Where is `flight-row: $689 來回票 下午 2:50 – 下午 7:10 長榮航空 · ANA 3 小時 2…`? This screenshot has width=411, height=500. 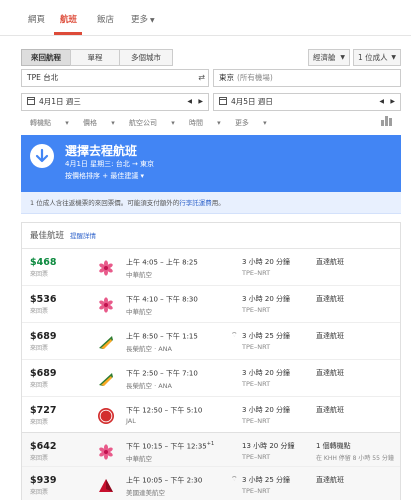 flight-row: $689 來回票 下午 2:50 – 下午 7:10 長榮航空 · ANA 3 小時 2… is located at coordinates (211, 378).